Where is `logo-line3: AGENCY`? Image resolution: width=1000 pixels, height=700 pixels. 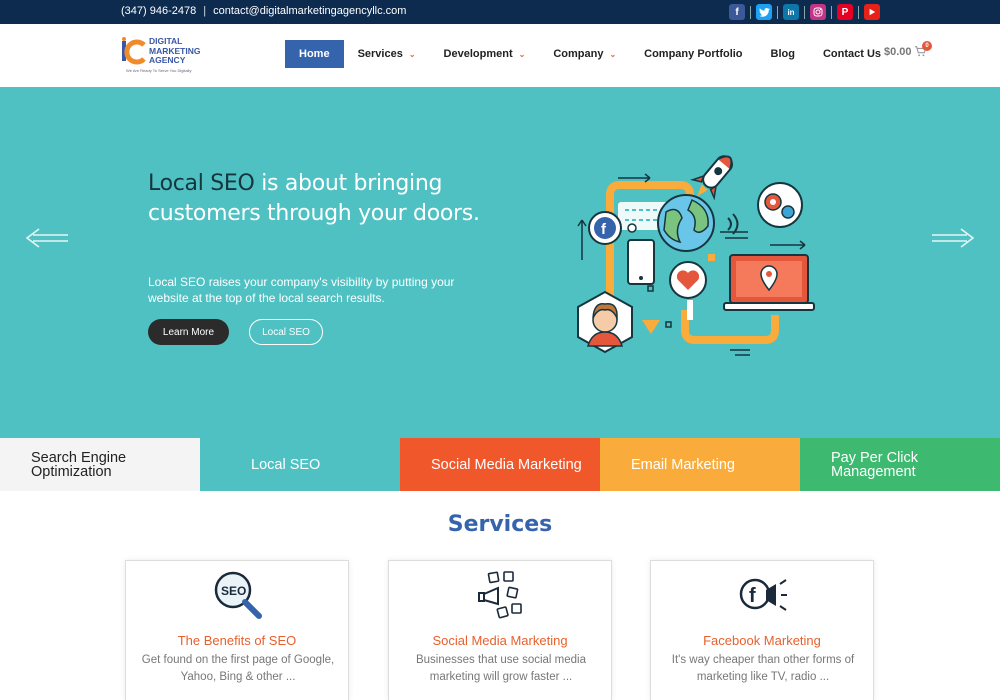 logo-line3: AGENCY is located at coordinates (167, 60).